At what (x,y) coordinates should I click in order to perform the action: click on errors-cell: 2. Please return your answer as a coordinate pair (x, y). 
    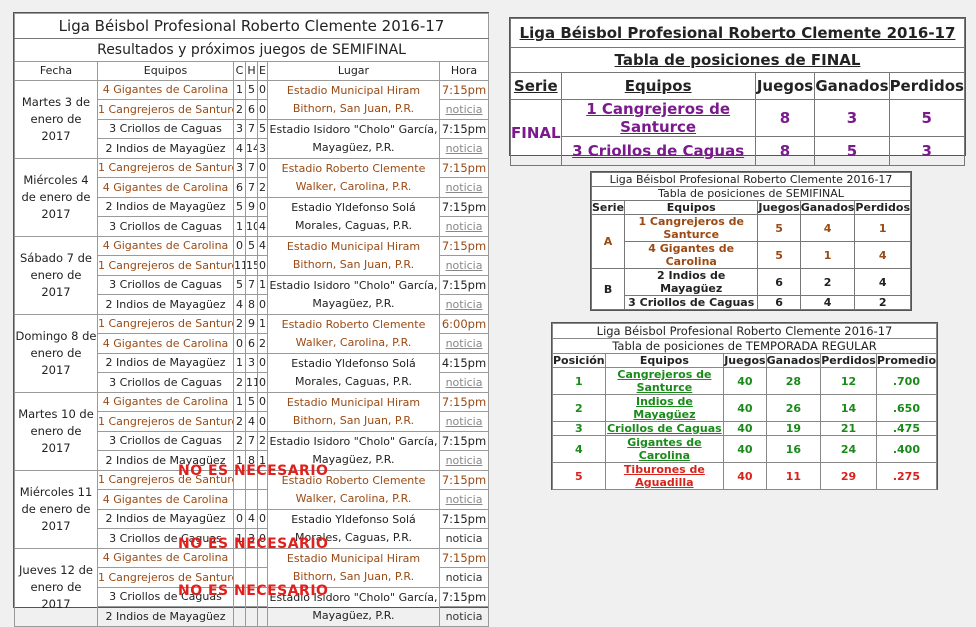
    Looking at the image, I should click on (262, 343).